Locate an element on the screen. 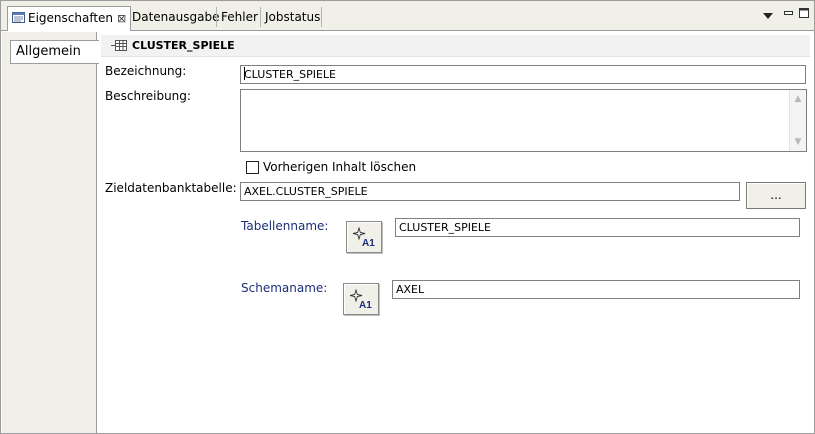 Image resolution: width=815 pixels, height=434 pixels. section-tab-list: Allgemein is located at coordinates (50, 232).